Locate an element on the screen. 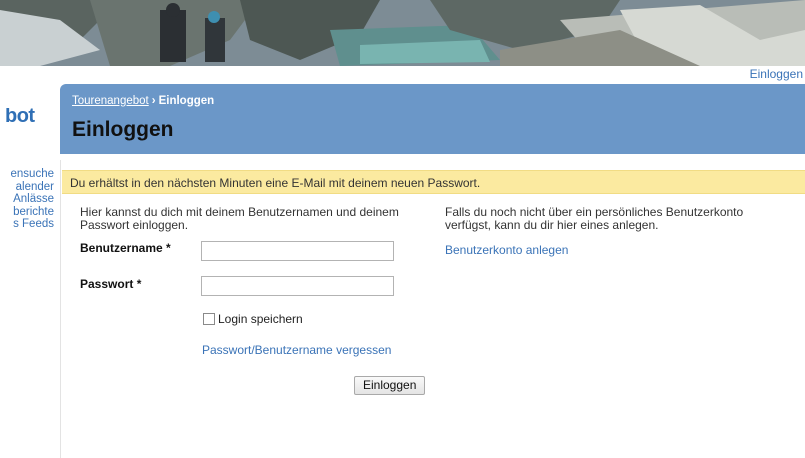  sidebar-divider is located at coordinates (60, 309).